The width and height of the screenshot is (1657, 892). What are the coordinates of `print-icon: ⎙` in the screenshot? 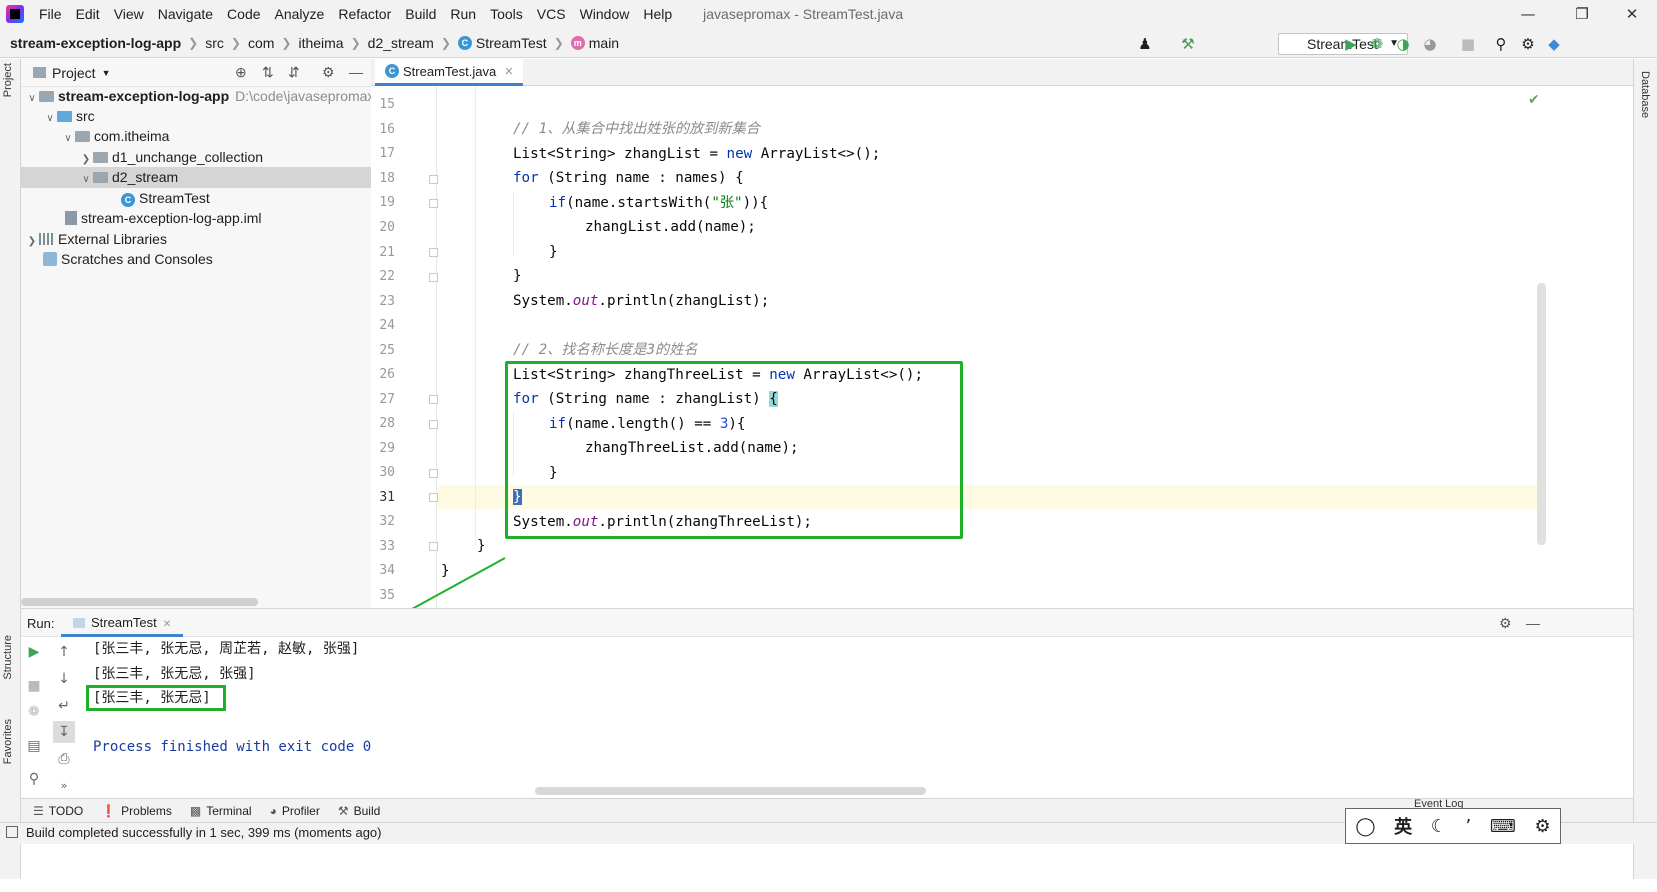 It's located at (64, 759).